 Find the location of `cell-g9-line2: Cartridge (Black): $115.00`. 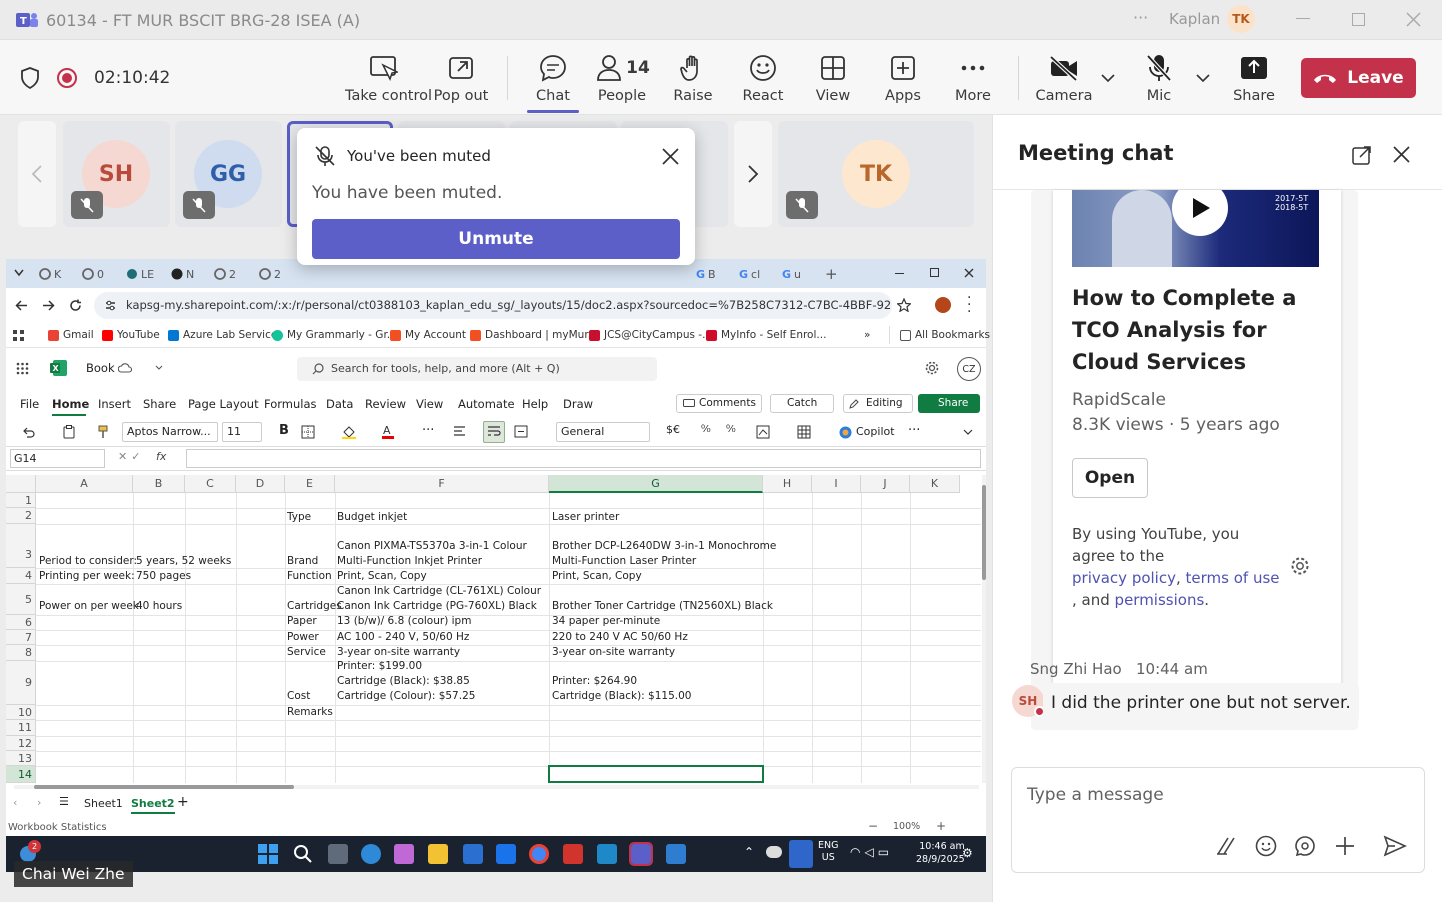

cell-g9-line2: Cartridge (Black): $115.00 is located at coordinates (621, 696).